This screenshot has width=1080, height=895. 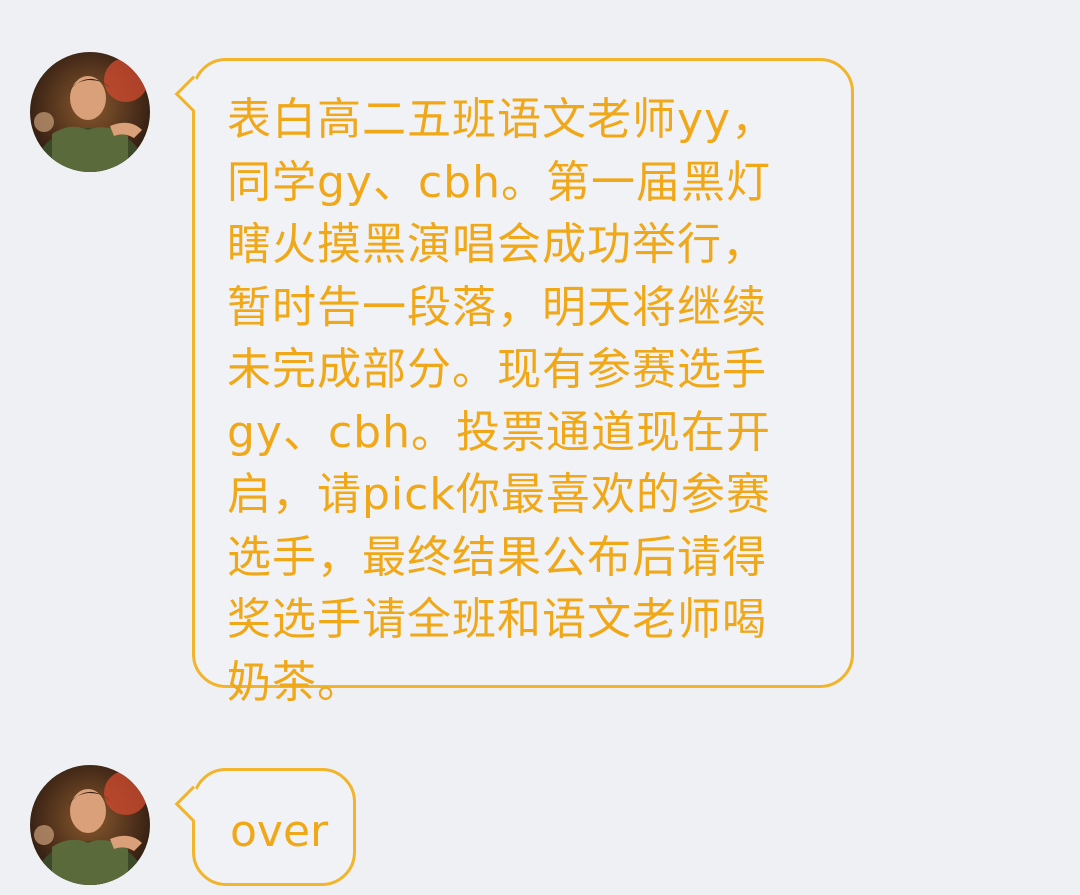 I want to click on message-bubble: over, so click(x=265, y=827).